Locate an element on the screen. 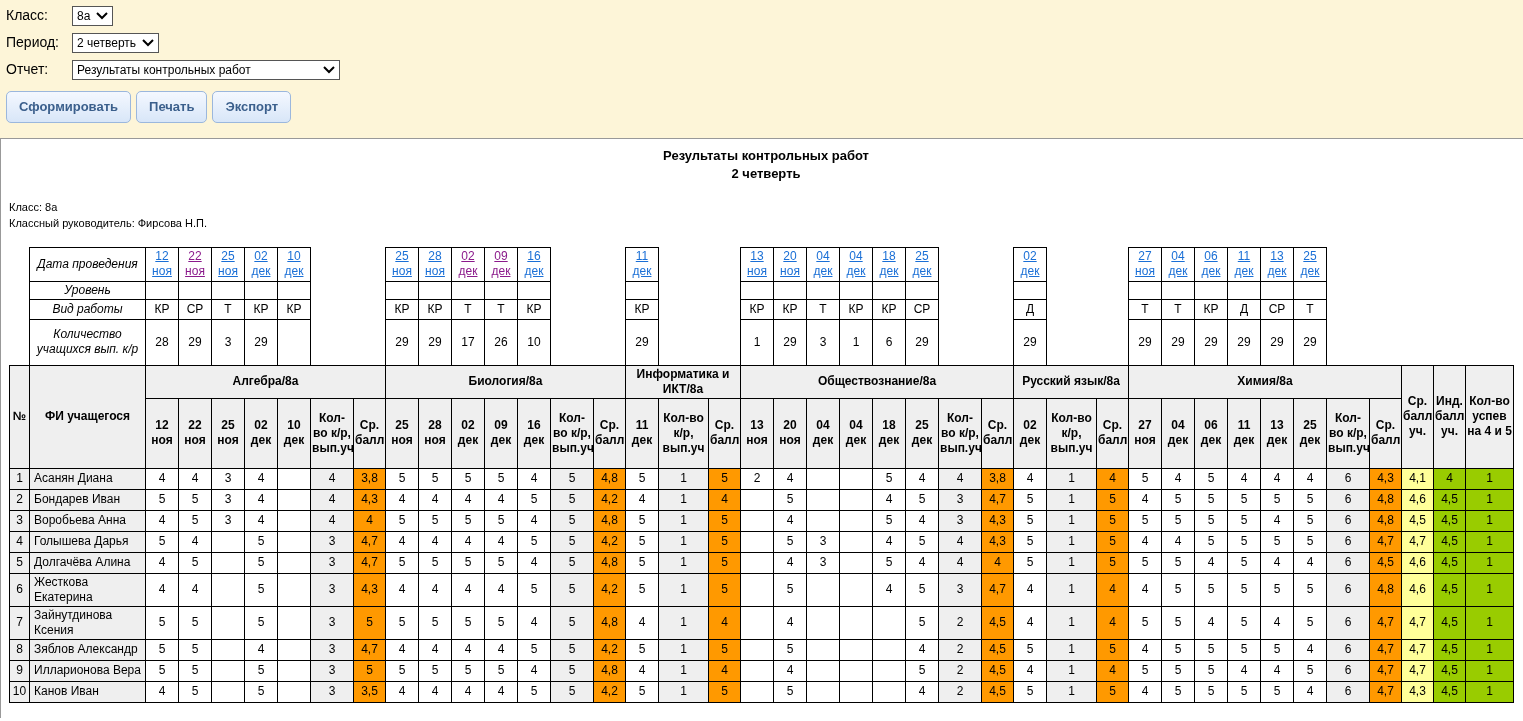  table-cell: 3 is located at coordinates (228, 342).